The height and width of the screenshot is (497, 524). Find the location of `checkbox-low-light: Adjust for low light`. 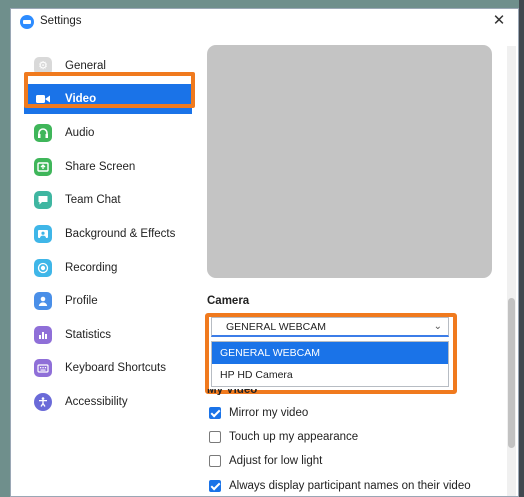

checkbox-low-light: Adjust for low light is located at coordinates (265, 461).